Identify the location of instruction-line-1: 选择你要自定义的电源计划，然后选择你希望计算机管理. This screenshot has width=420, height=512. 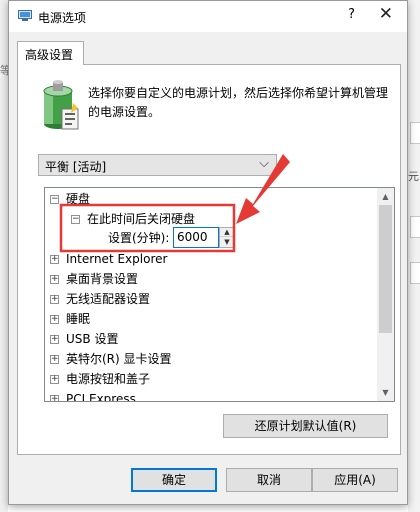
(238, 93).